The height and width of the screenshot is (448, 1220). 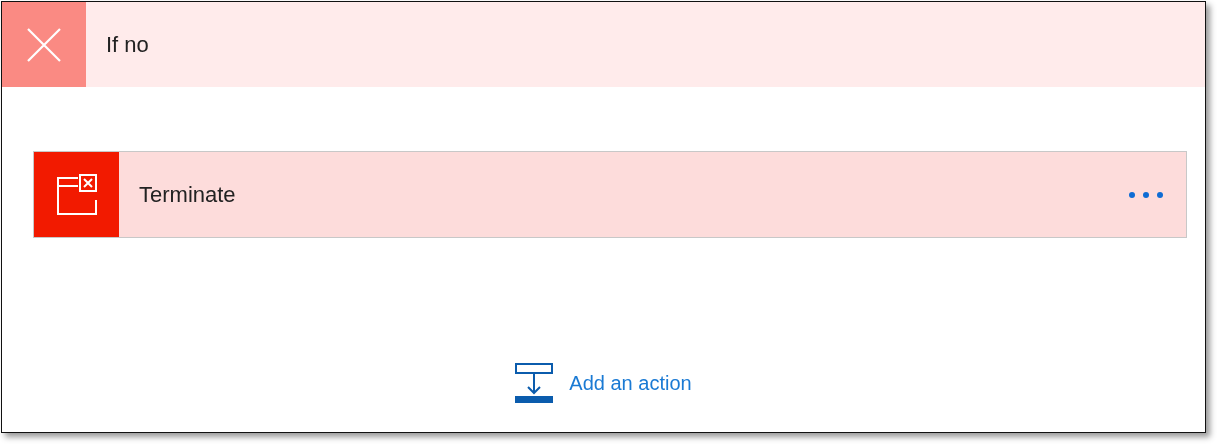 What do you see at coordinates (630, 383) in the screenshot?
I see `add-action-link: Add an action` at bounding box center [630, 383].